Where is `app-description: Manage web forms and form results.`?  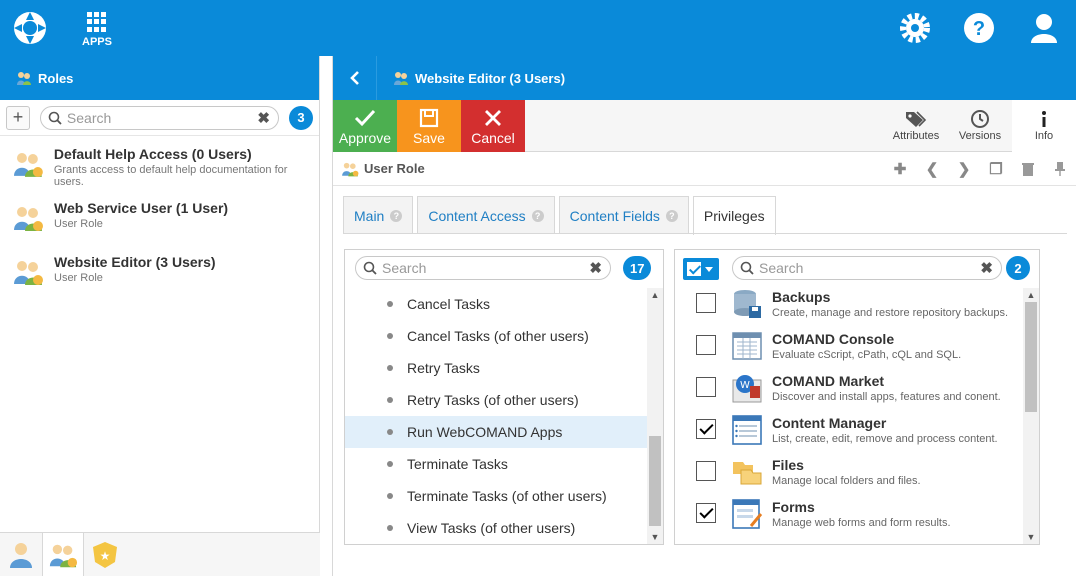
app-description: Manage web forms and form results. is located at coordinates (861, 523).